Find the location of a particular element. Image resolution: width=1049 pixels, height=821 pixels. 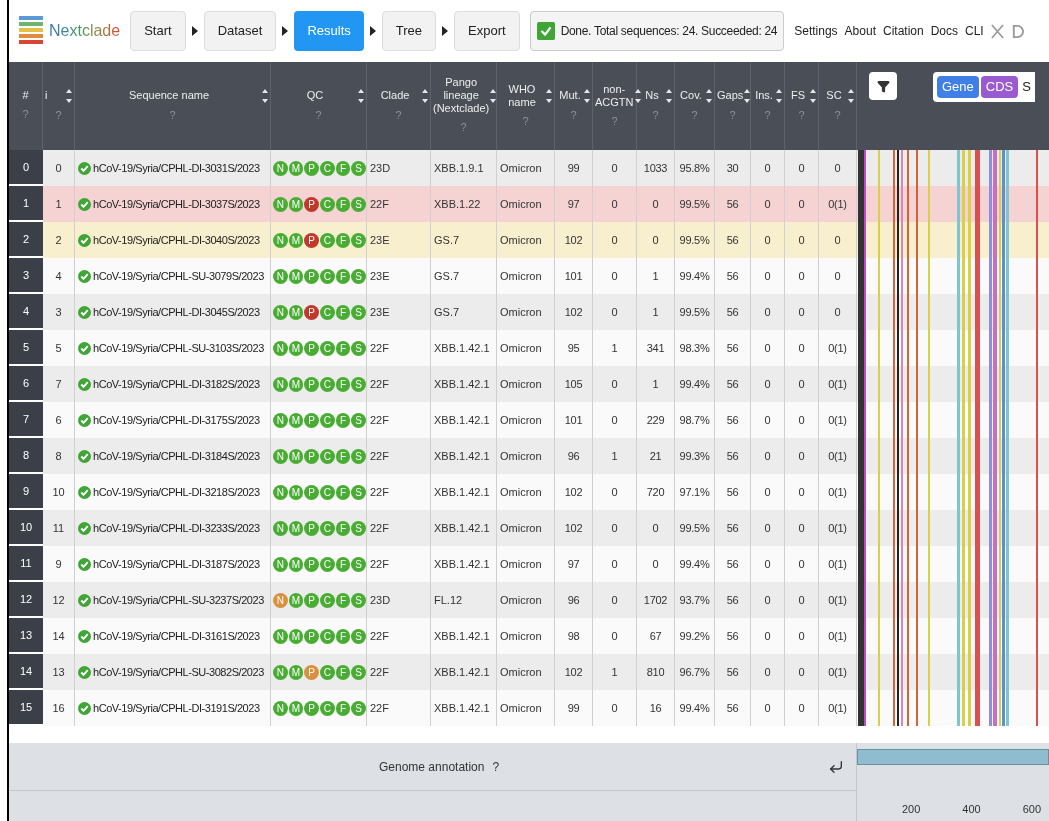

table-row: 11 9 hCoV-19/Syria/CPHL-DI-3187S/2023 N M P C F S 22F XBB.1.42.1 Omicron 97 0 0 99.4% 56 0 0 0(1) is located at coordinates (529, 564).